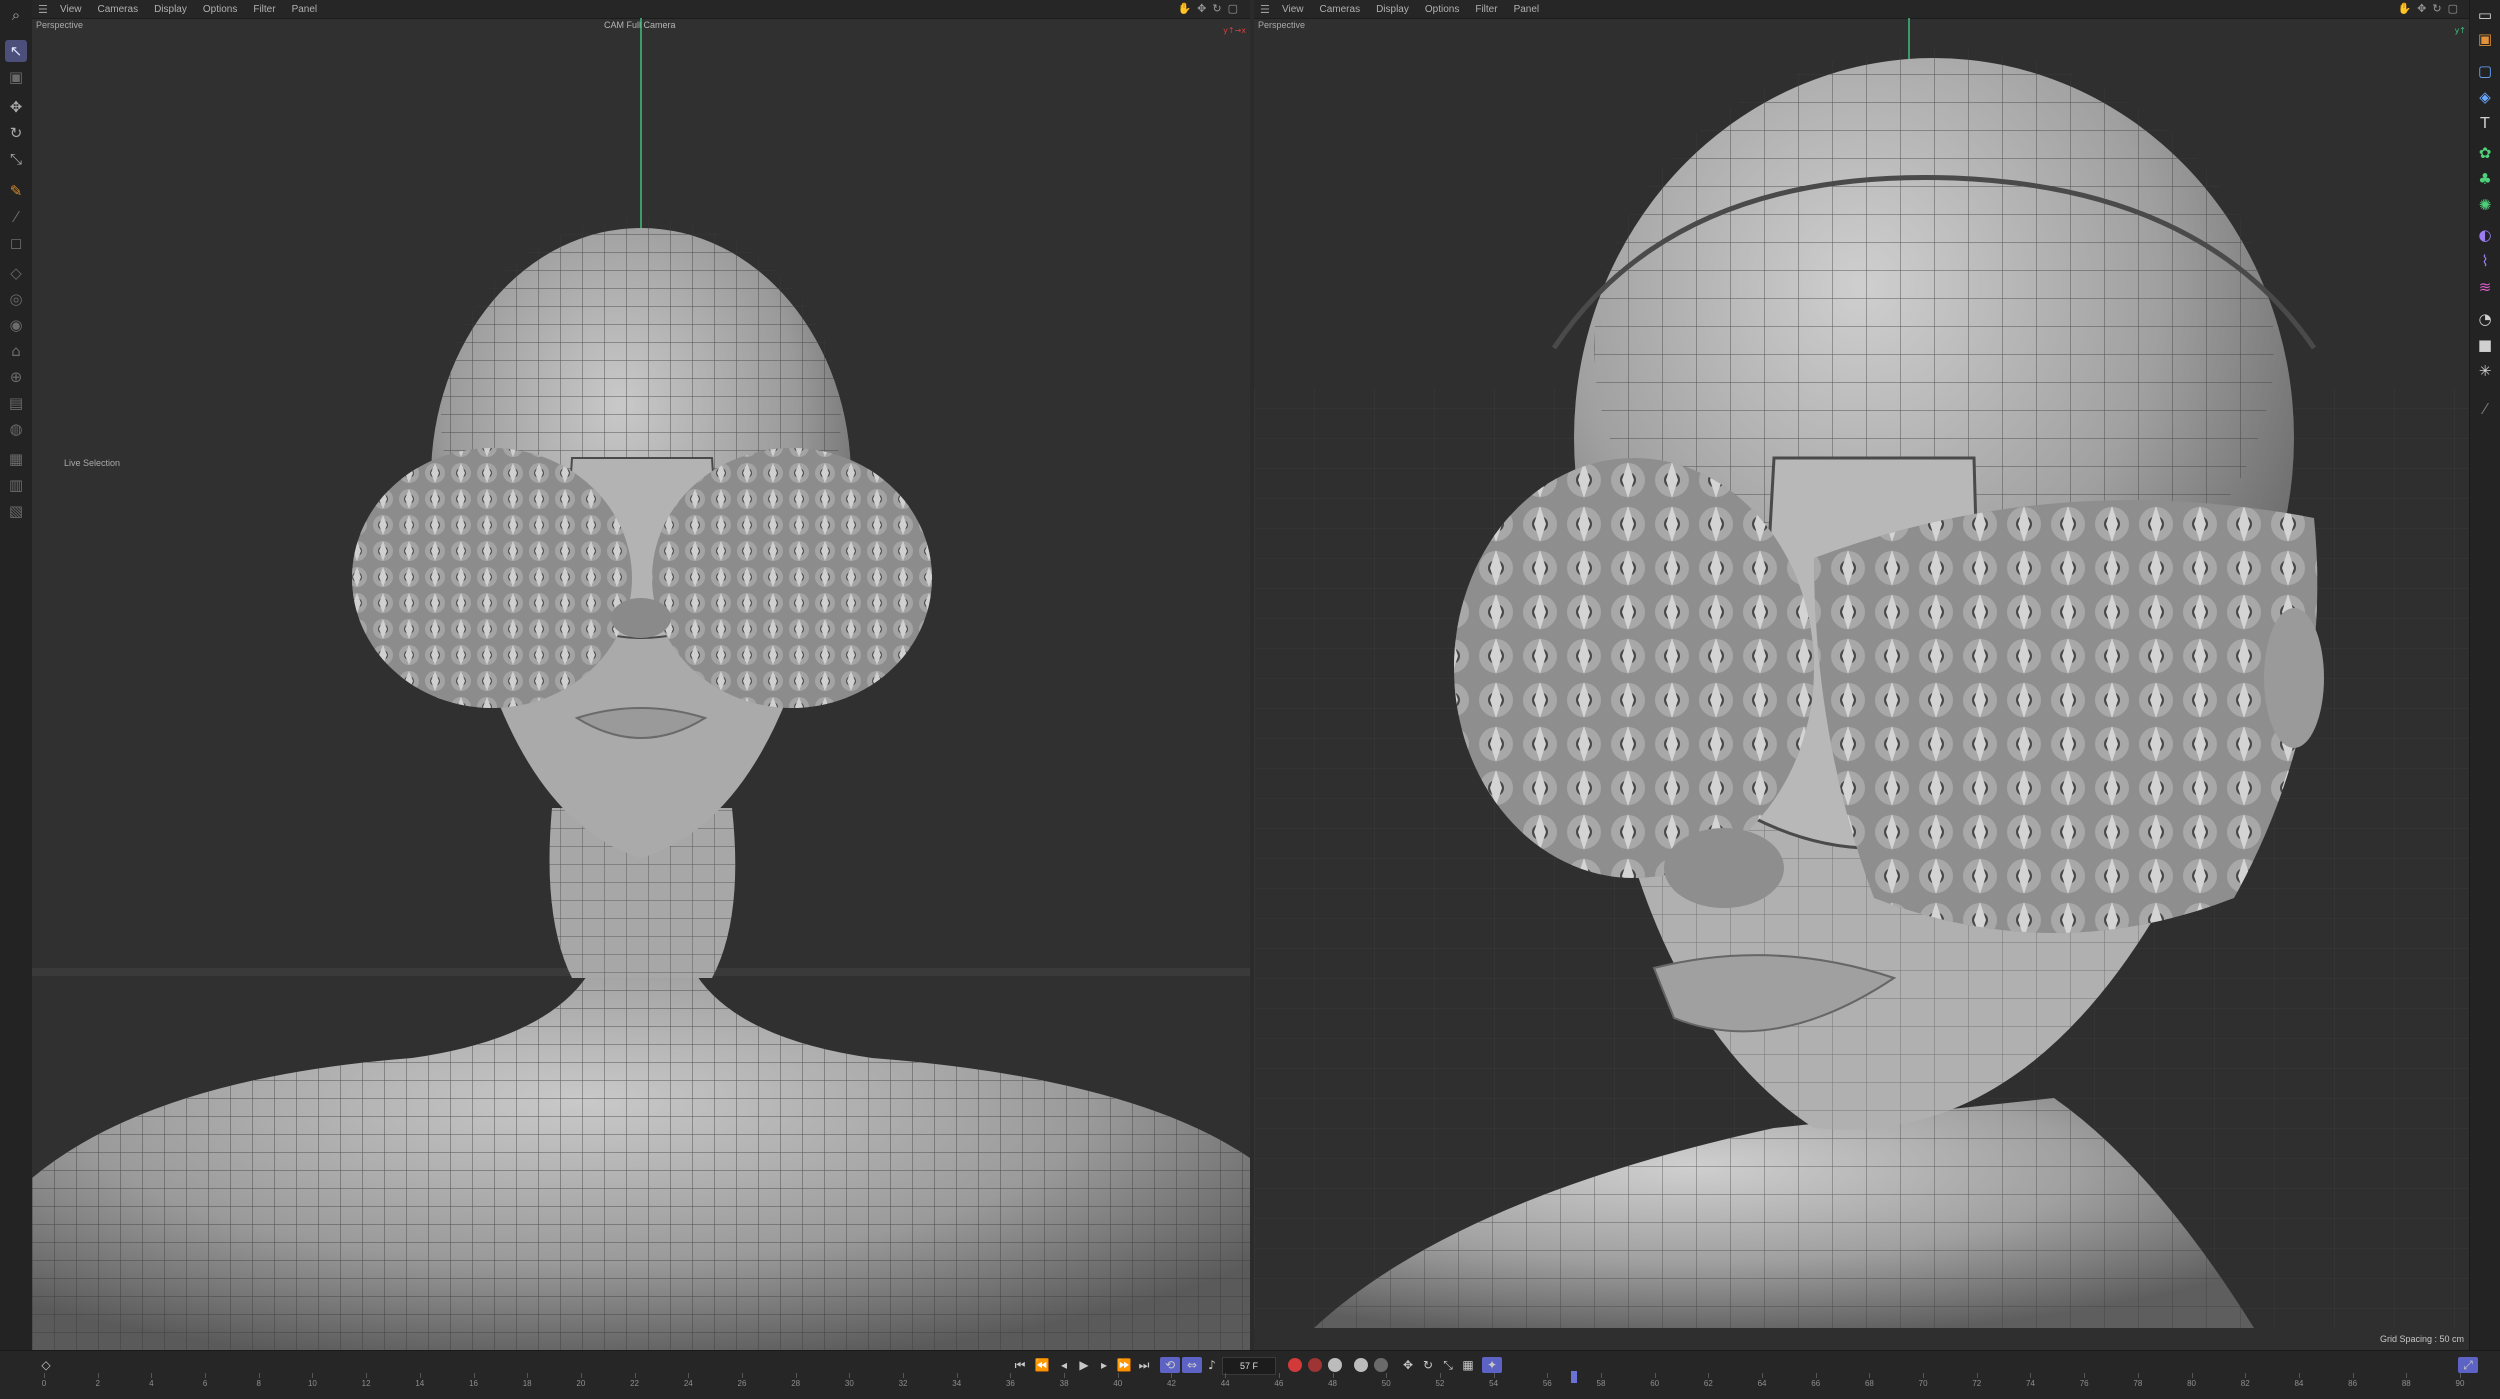 The height and width of the screenshot is (1399, 2500). I want to click on timeline-tick-label: 82, so click(2245, 1383).